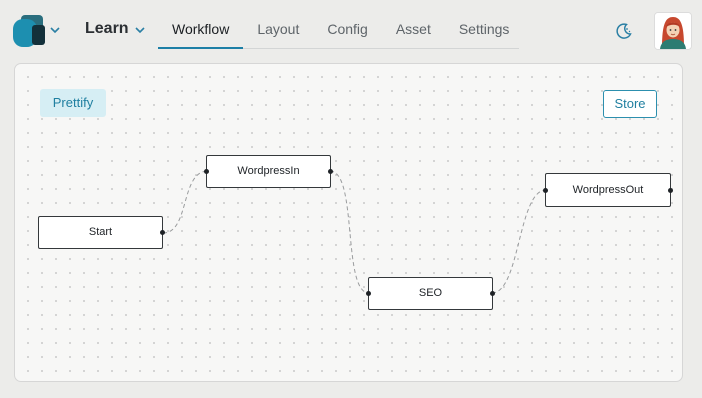 The width and height of the screenshot is (702, 398). I want to click on moon-icon, so click(624, 31).